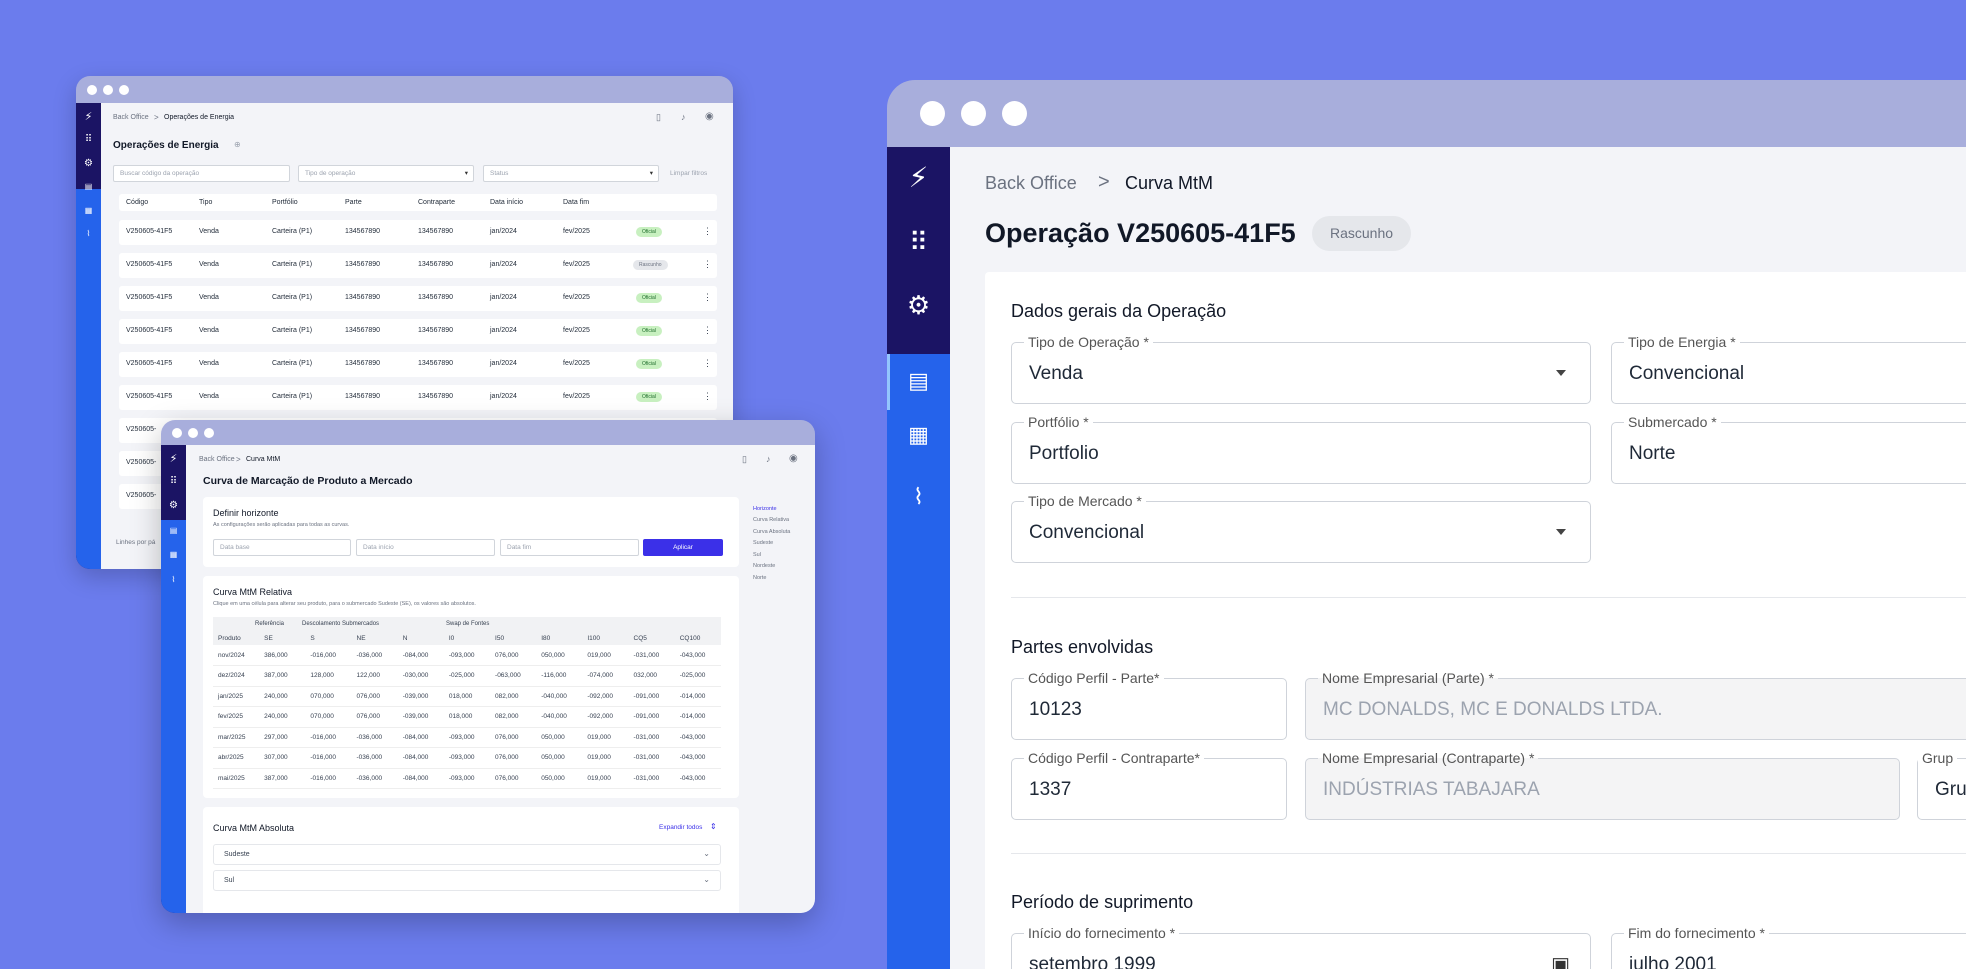 This screenshot has height=969, width=1966. I want to click on column-header: Tipo, so click(205, 202).